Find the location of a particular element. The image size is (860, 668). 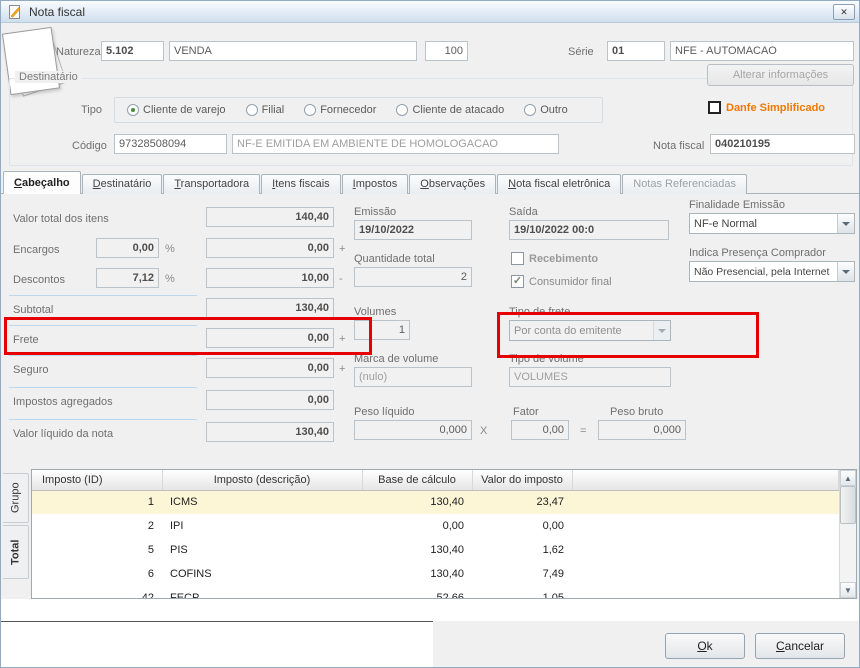

times-sign: X is located at coordinates (484, 431).